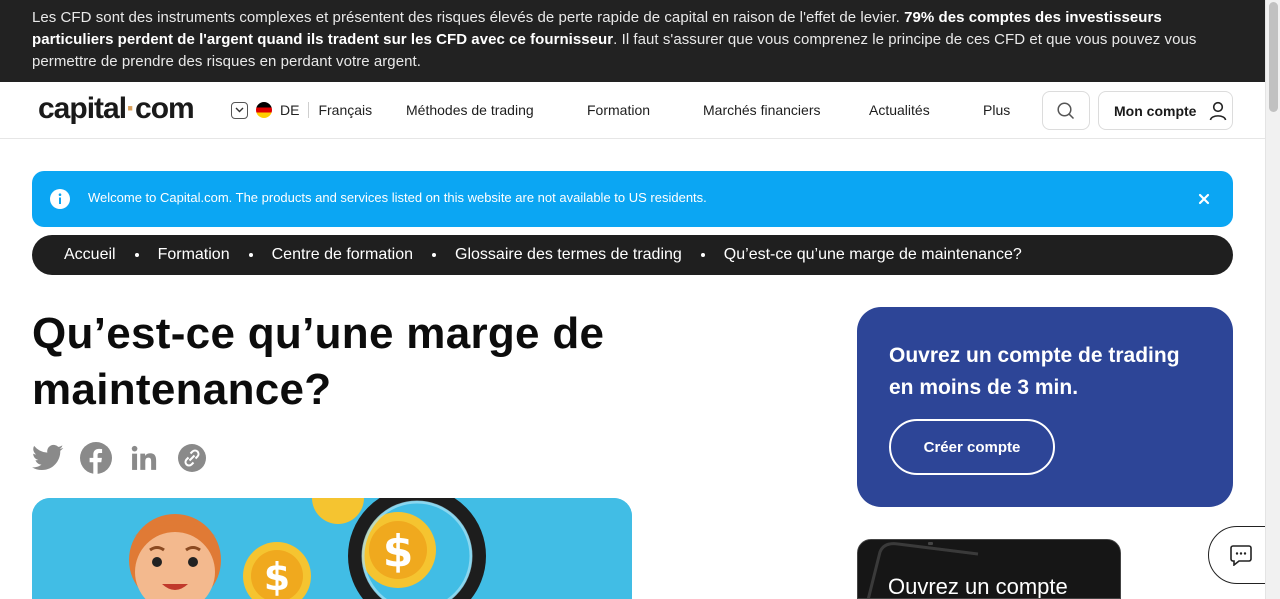  I want to click on search-button, so click(1066, 110).